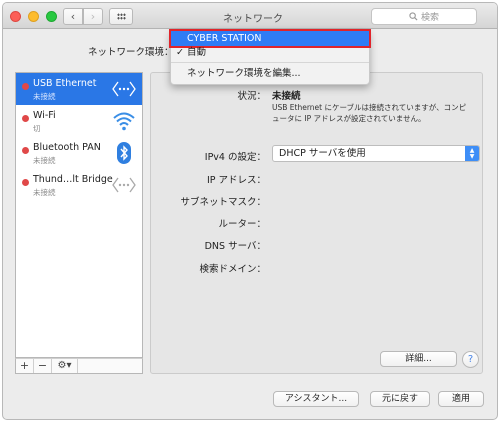 This screenshot has height=422, width=500. Describe the element at coordinates (37, 128) in the screenshot. I see `service-status: 切` at that location.